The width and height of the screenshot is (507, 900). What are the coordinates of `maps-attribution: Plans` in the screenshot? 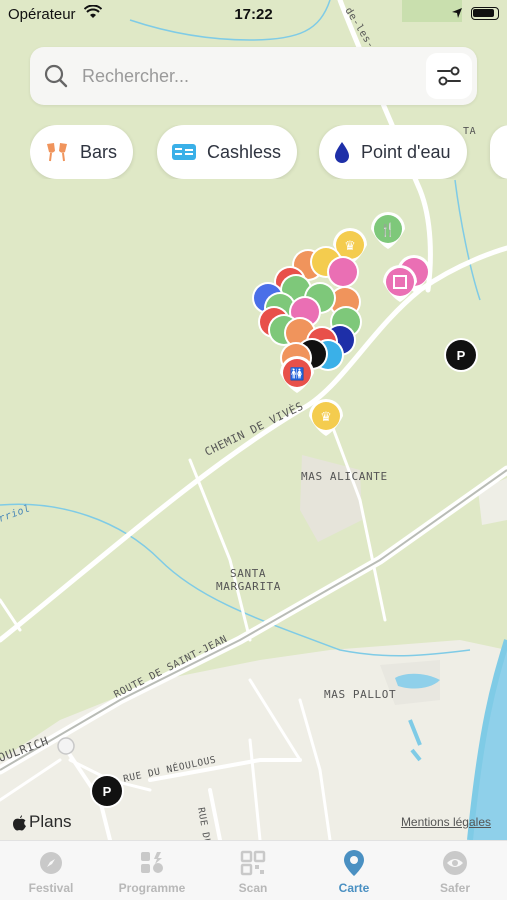 It's located at (42, 822).